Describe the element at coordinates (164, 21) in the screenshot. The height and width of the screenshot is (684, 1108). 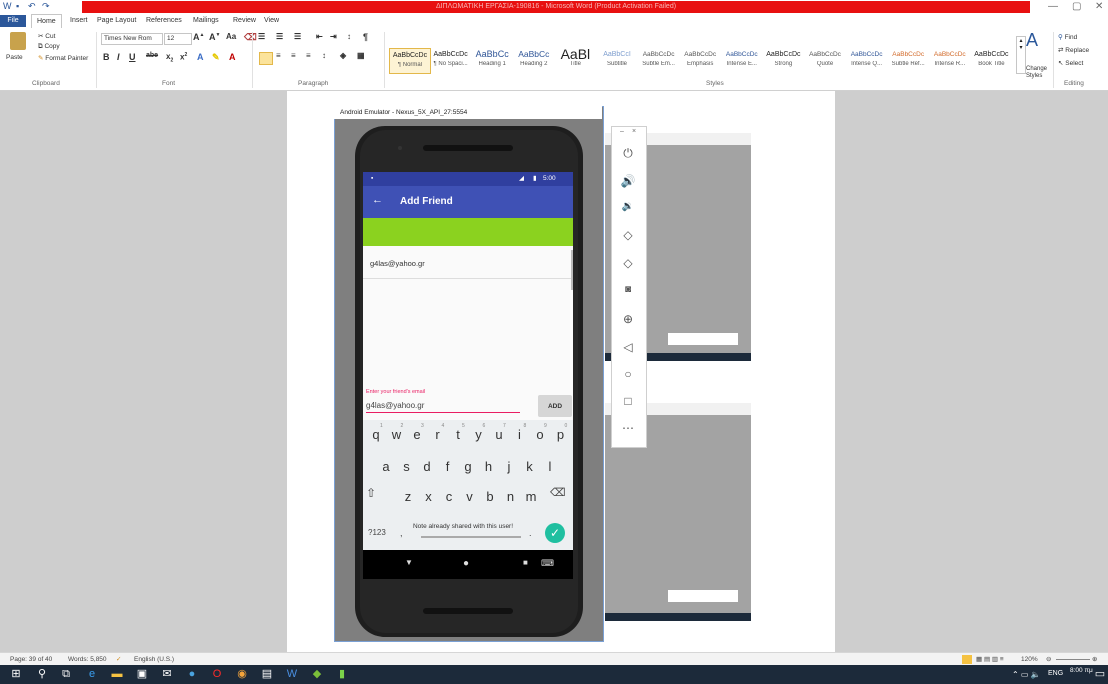
I see `tab-references: References` at that location.